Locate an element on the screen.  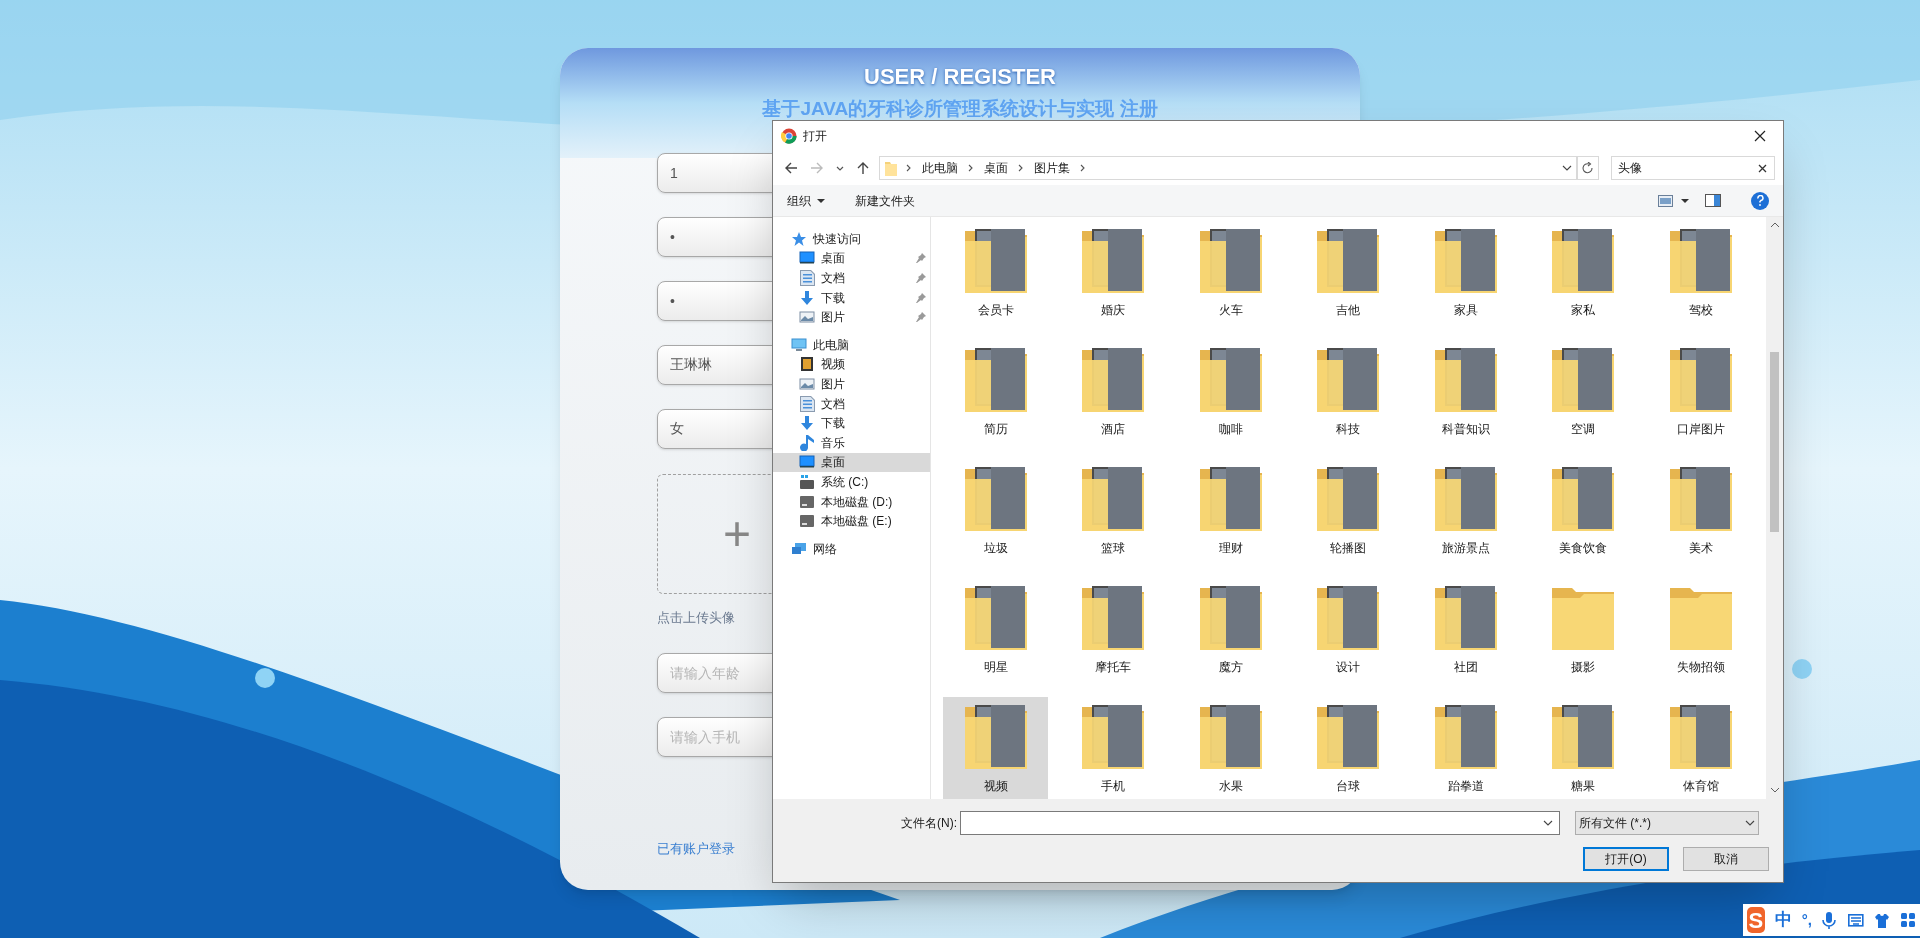
folder-item: 轮播图 is located at coordinates (1348, 517).